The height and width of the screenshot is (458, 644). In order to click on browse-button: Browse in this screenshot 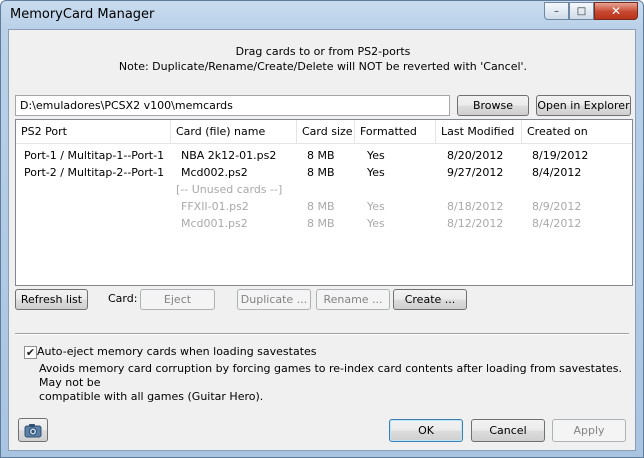, I will do `click(493, 105)`.